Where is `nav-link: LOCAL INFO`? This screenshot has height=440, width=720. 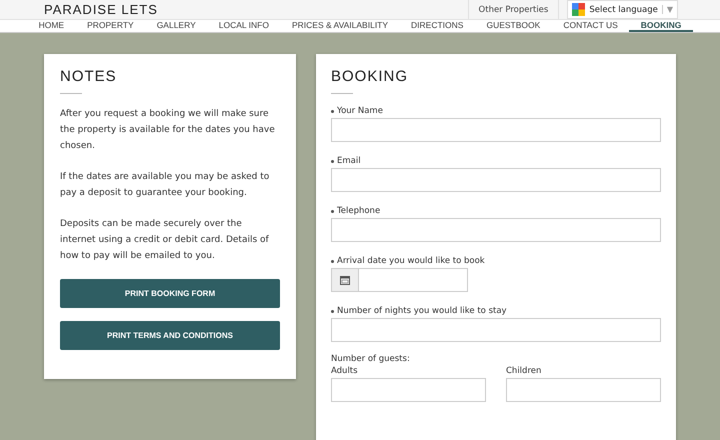
nav-link: LOCAL INFO is located at coordinates (243, 26).